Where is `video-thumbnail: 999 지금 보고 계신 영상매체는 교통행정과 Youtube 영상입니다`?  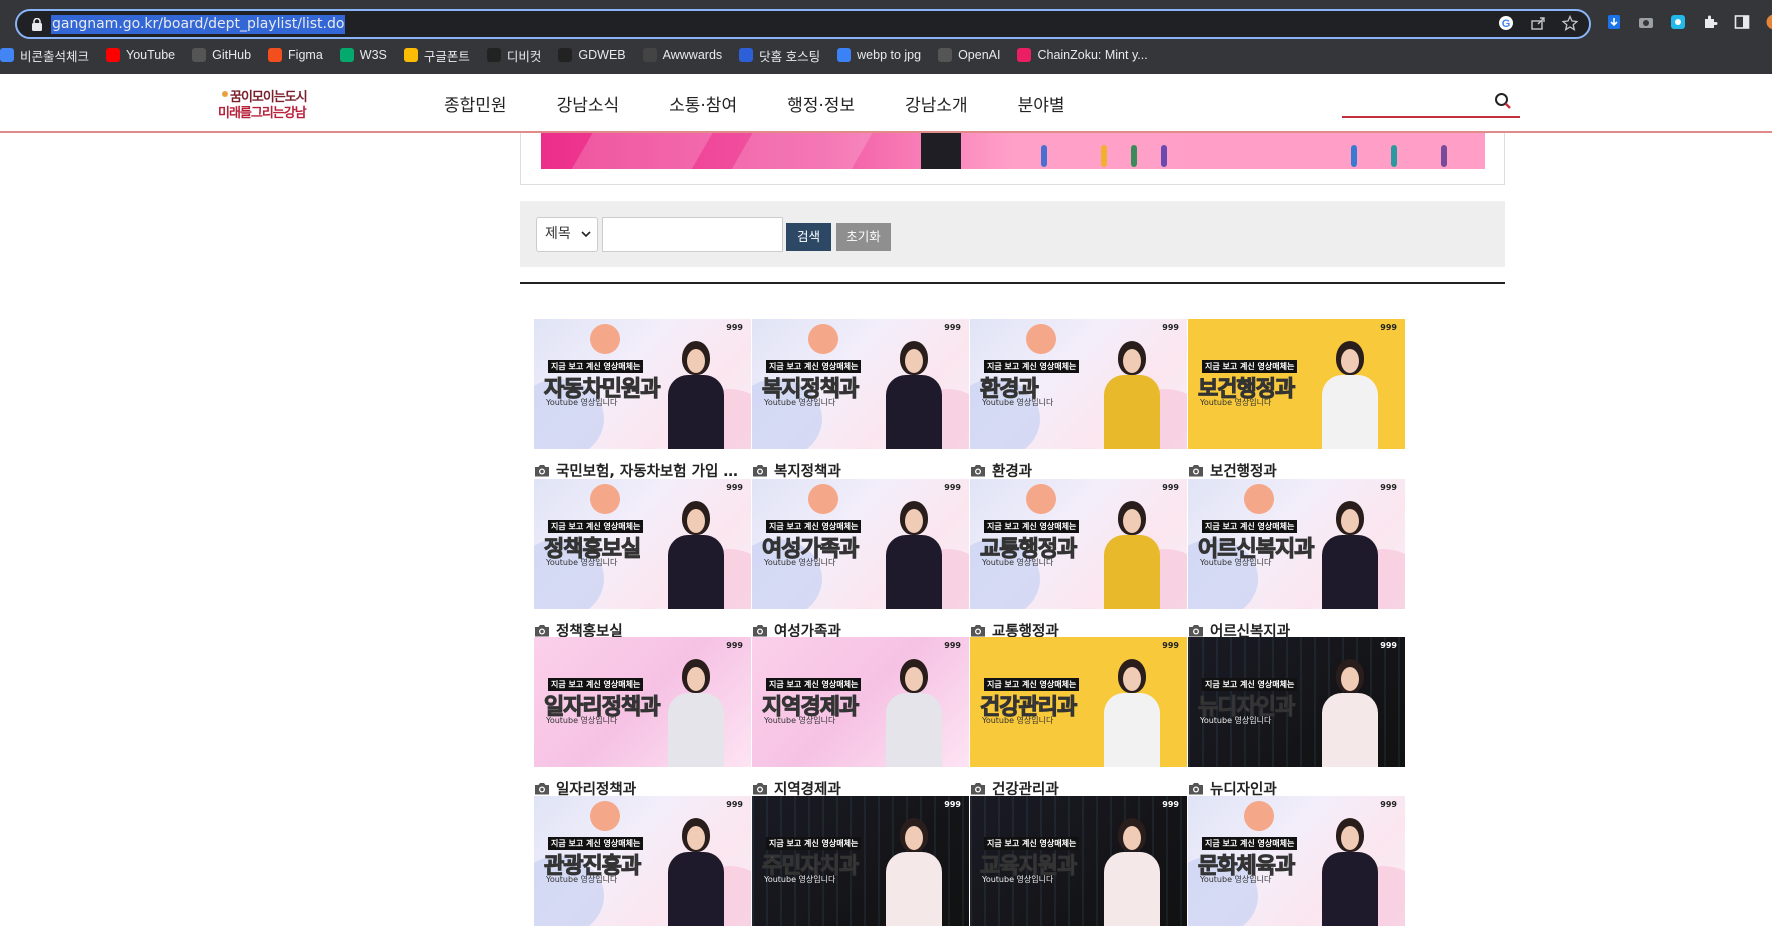
video-thumbnail: 999 지금 보고 계신 영상매체는 교통행정과 Youtube 영상입니다 is located at coordinates (1078, 544).